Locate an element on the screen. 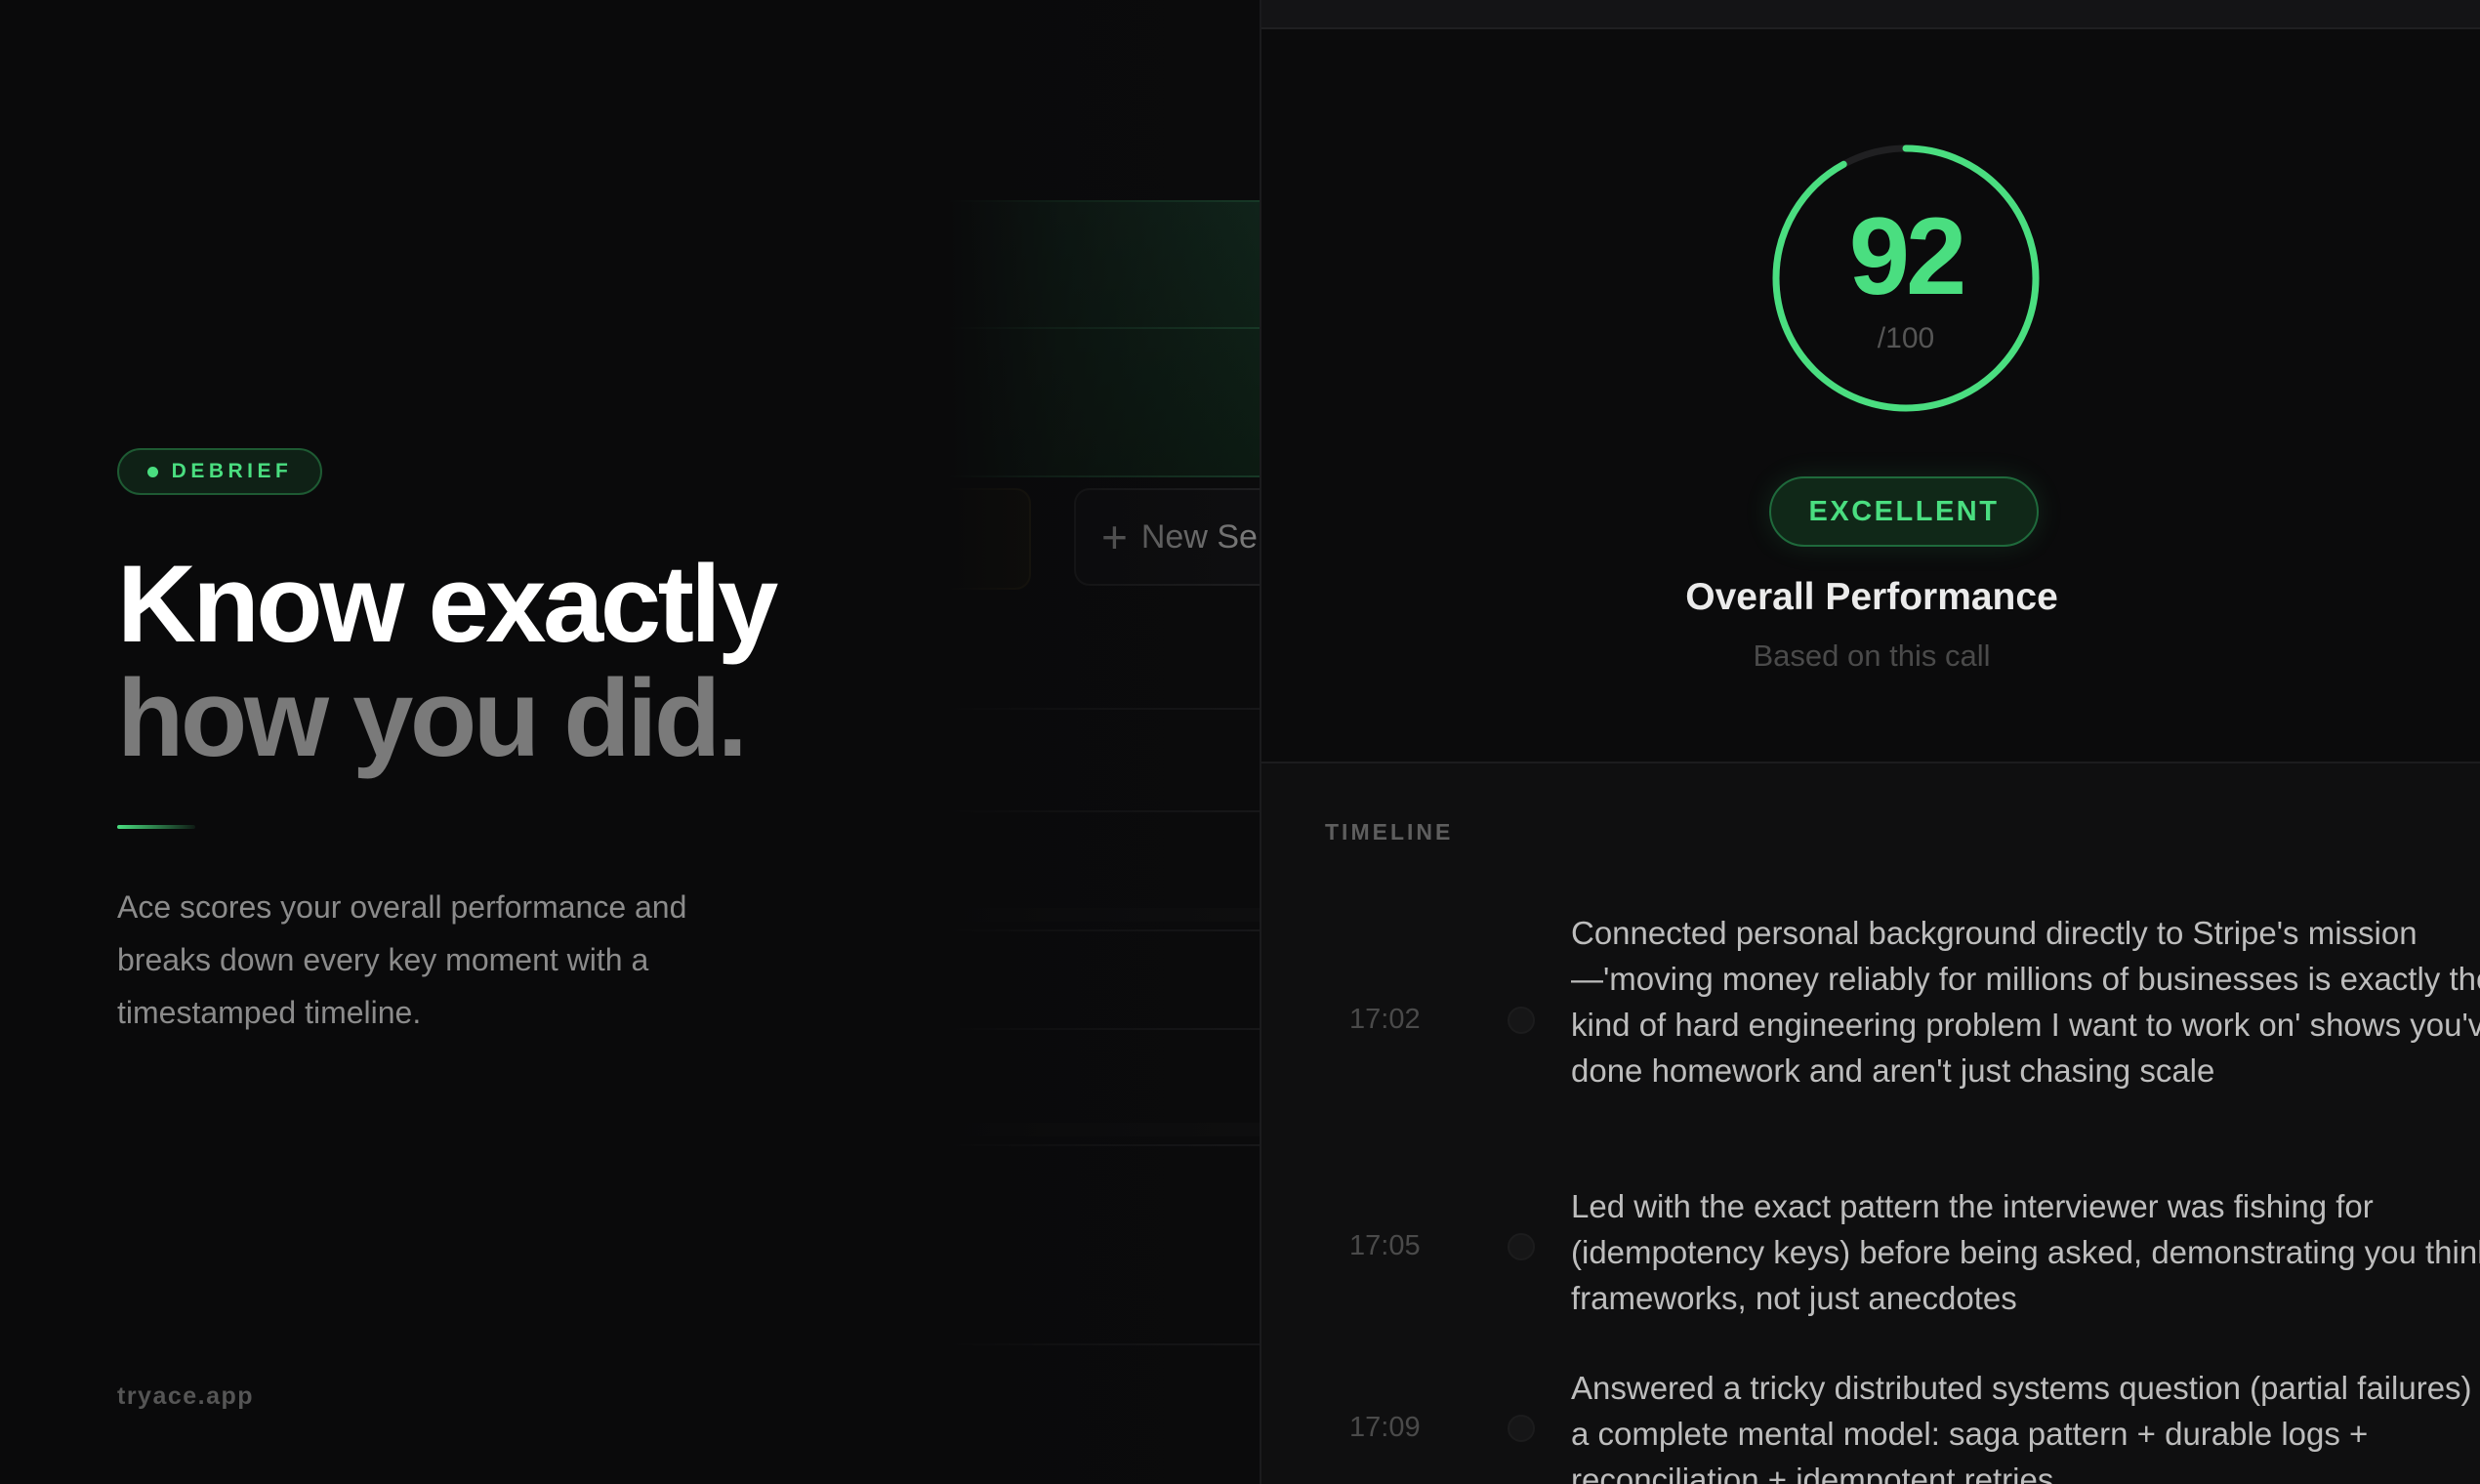  debrief-badge: DEBRIEF is located at coordinates (219, 472).